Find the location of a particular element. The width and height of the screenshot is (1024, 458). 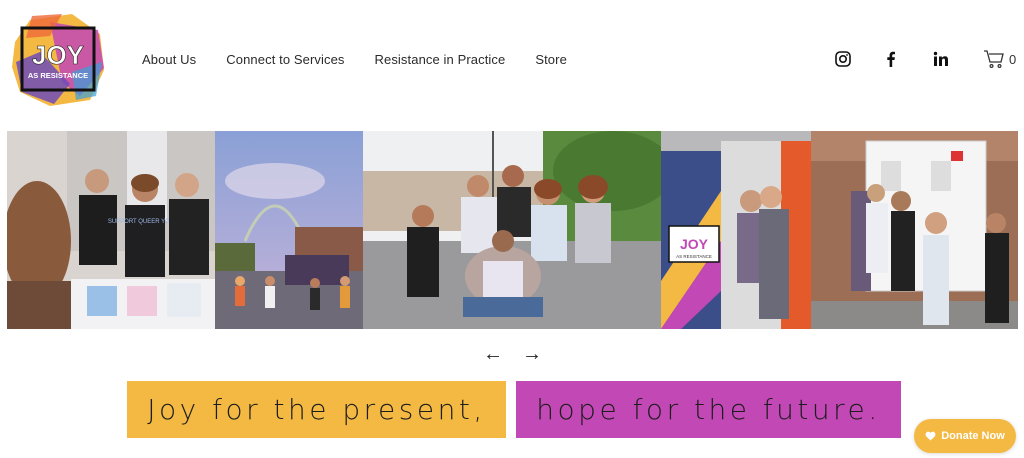

linkedin-icon is located at coordinates (941, 59).